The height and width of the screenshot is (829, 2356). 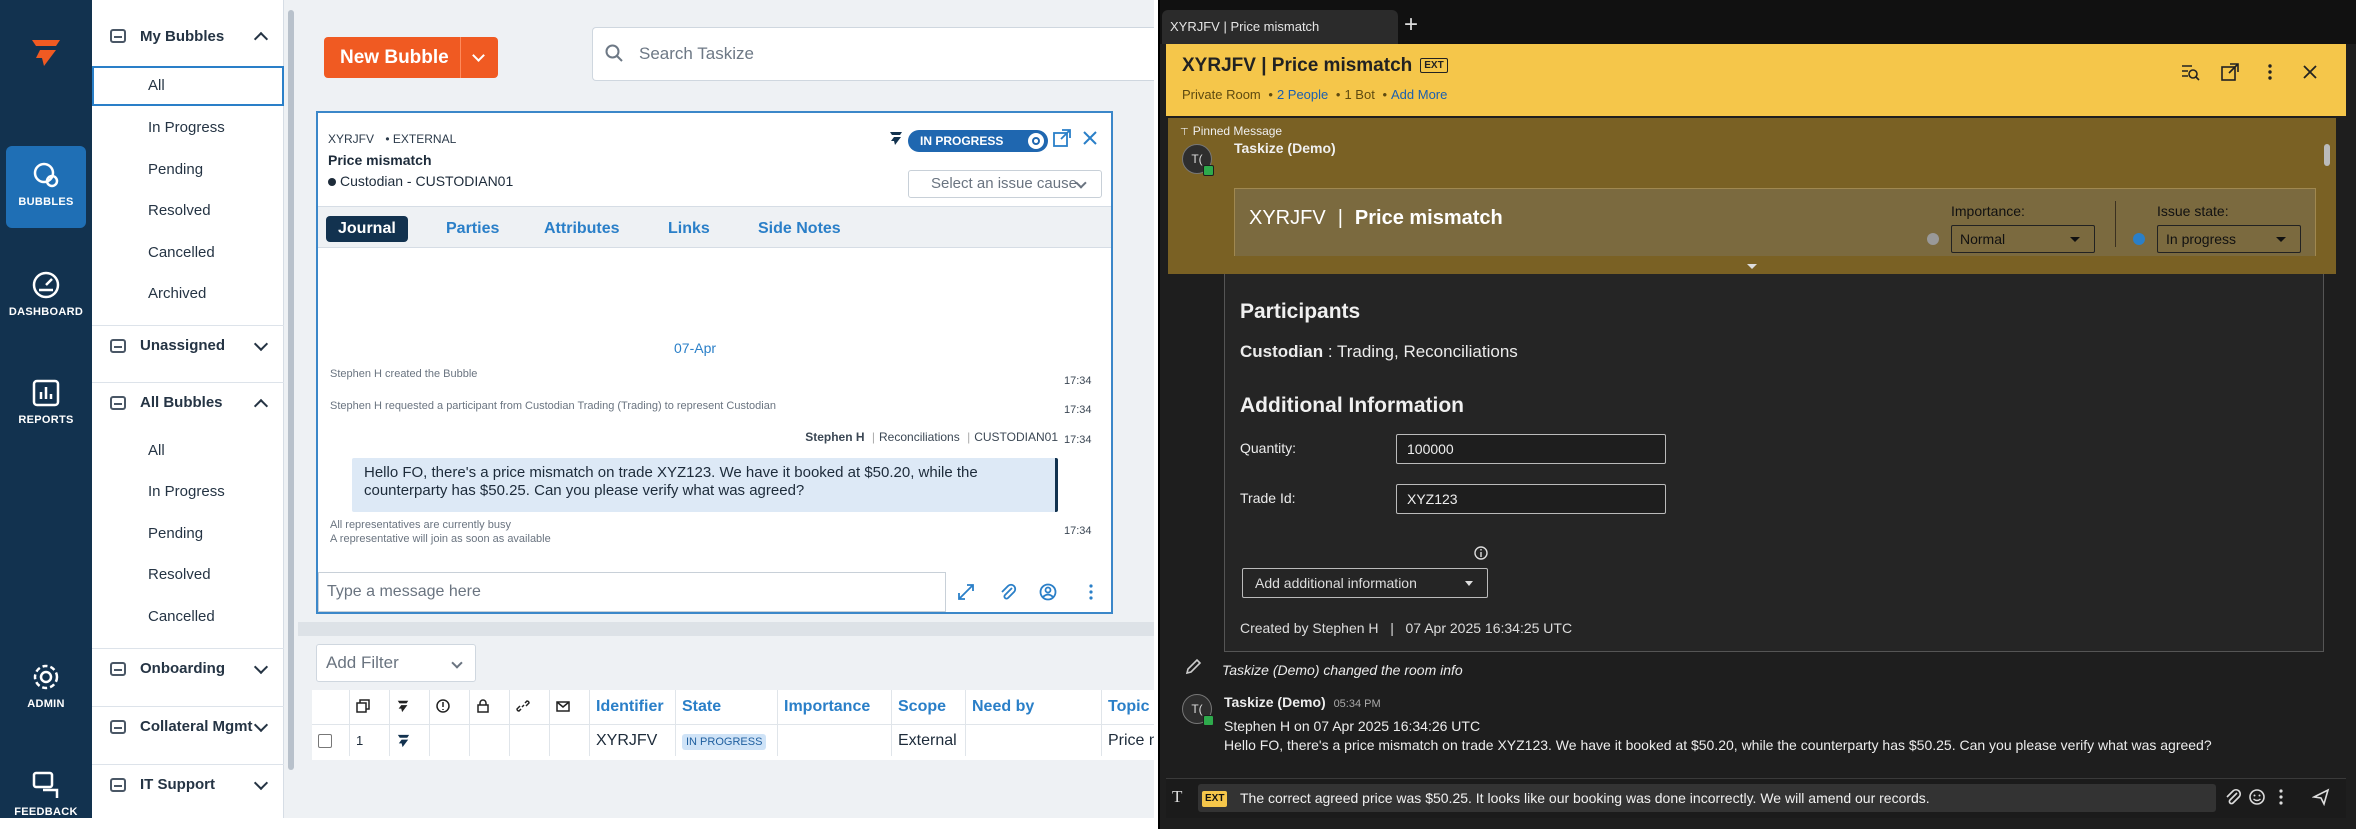 I want to click on participants-line: Custodian : Trading, Reconciliations, so click(x=1379, y=352).